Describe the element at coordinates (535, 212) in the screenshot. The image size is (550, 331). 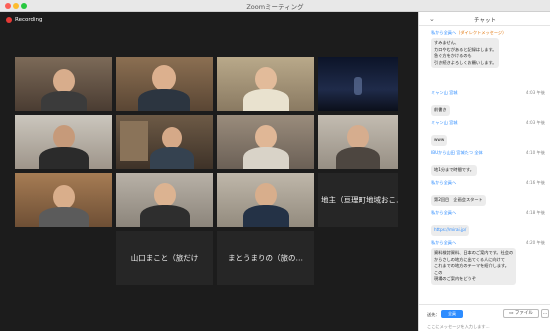
I see `message-time: 4:18 午後` at that location.